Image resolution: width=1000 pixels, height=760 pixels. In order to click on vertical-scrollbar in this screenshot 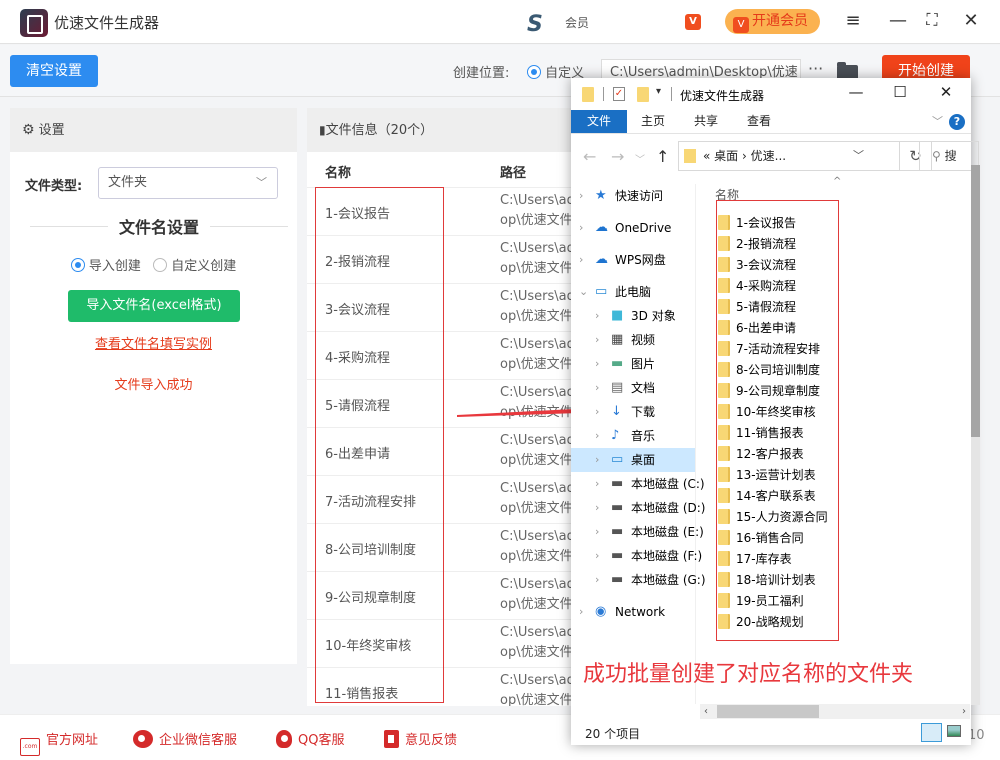, I will do `click(975, 435)`.